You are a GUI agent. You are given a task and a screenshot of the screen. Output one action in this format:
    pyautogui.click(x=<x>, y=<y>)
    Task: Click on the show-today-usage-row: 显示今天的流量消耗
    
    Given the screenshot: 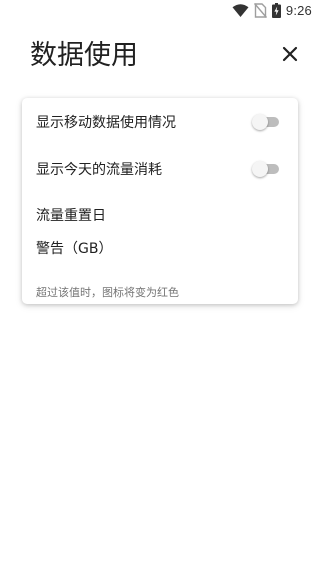 What is the action you would take?
    pyautogui.click(x=160, y=169)
    